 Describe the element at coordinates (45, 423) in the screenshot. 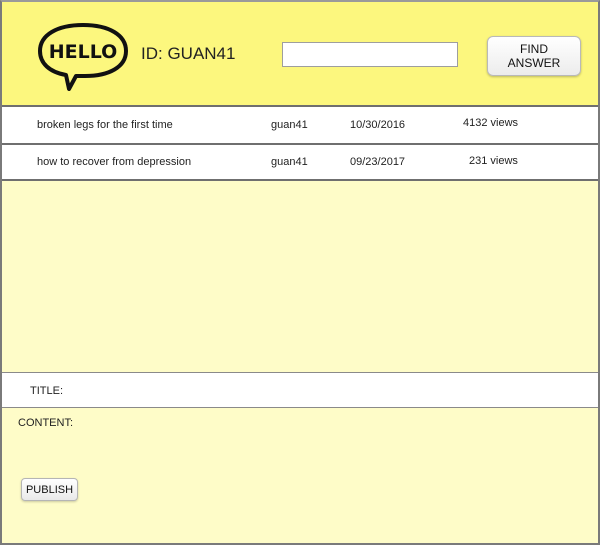

I see `content-label: CONTENT:` at that location.